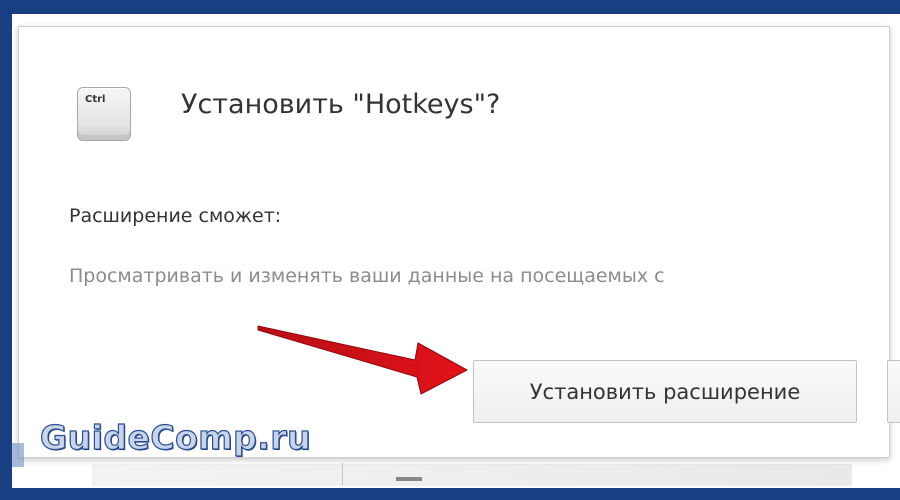 Image resolution: width=900 pixels, height=500 pixels. What do you see at coordinates (18, 455) in the screenshot?
I see `background-edge` at bounding box center [18, 455].